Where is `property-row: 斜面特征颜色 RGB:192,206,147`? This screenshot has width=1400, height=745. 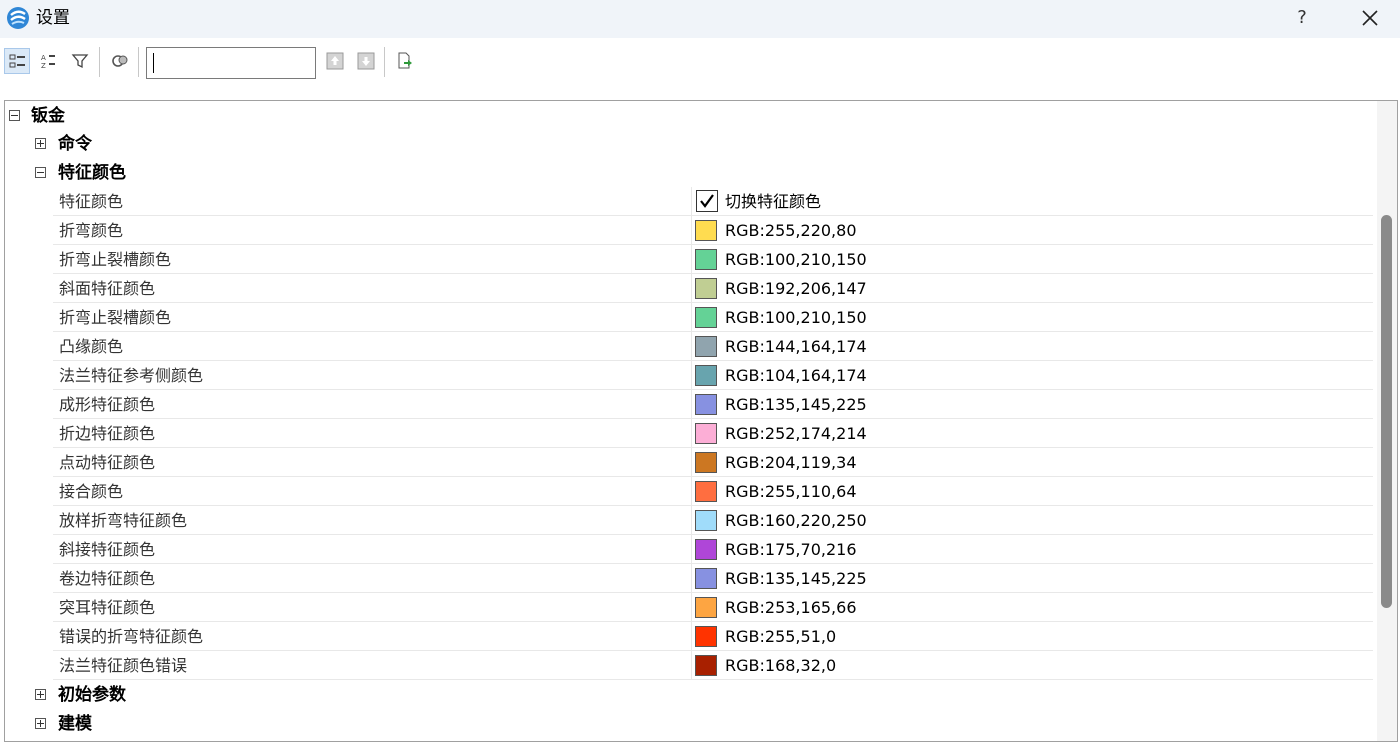 property-row: 斜面特征颜色 RGB:192,206,147 is located at coordinates (713, 288).